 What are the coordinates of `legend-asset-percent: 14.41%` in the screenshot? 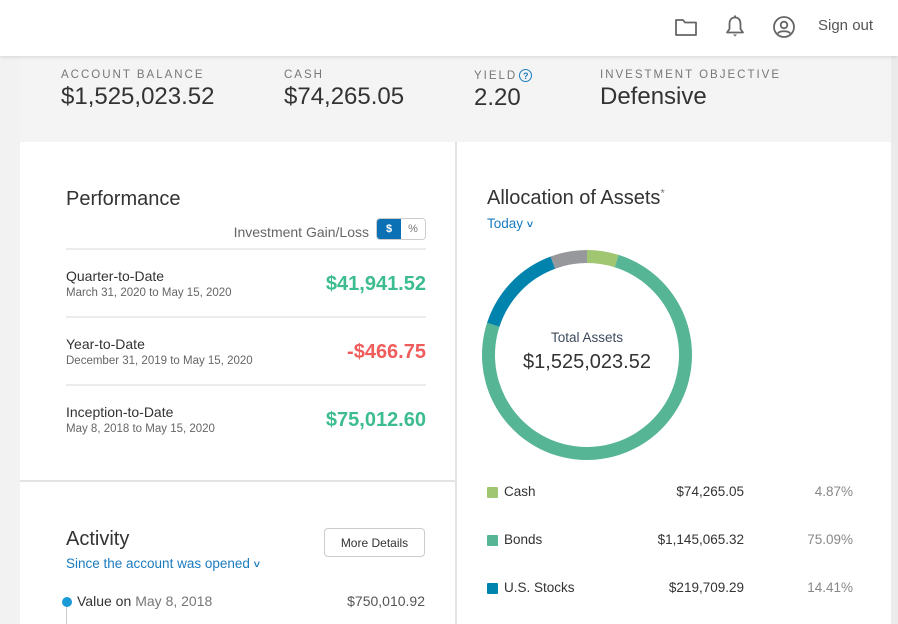 It's located at (830, 587).